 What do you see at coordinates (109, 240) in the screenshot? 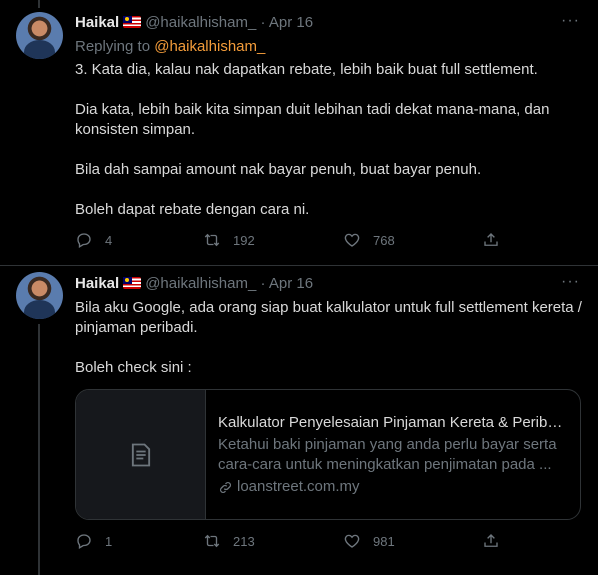
I see `reply-count: 4` at bounding box center [109, 240].